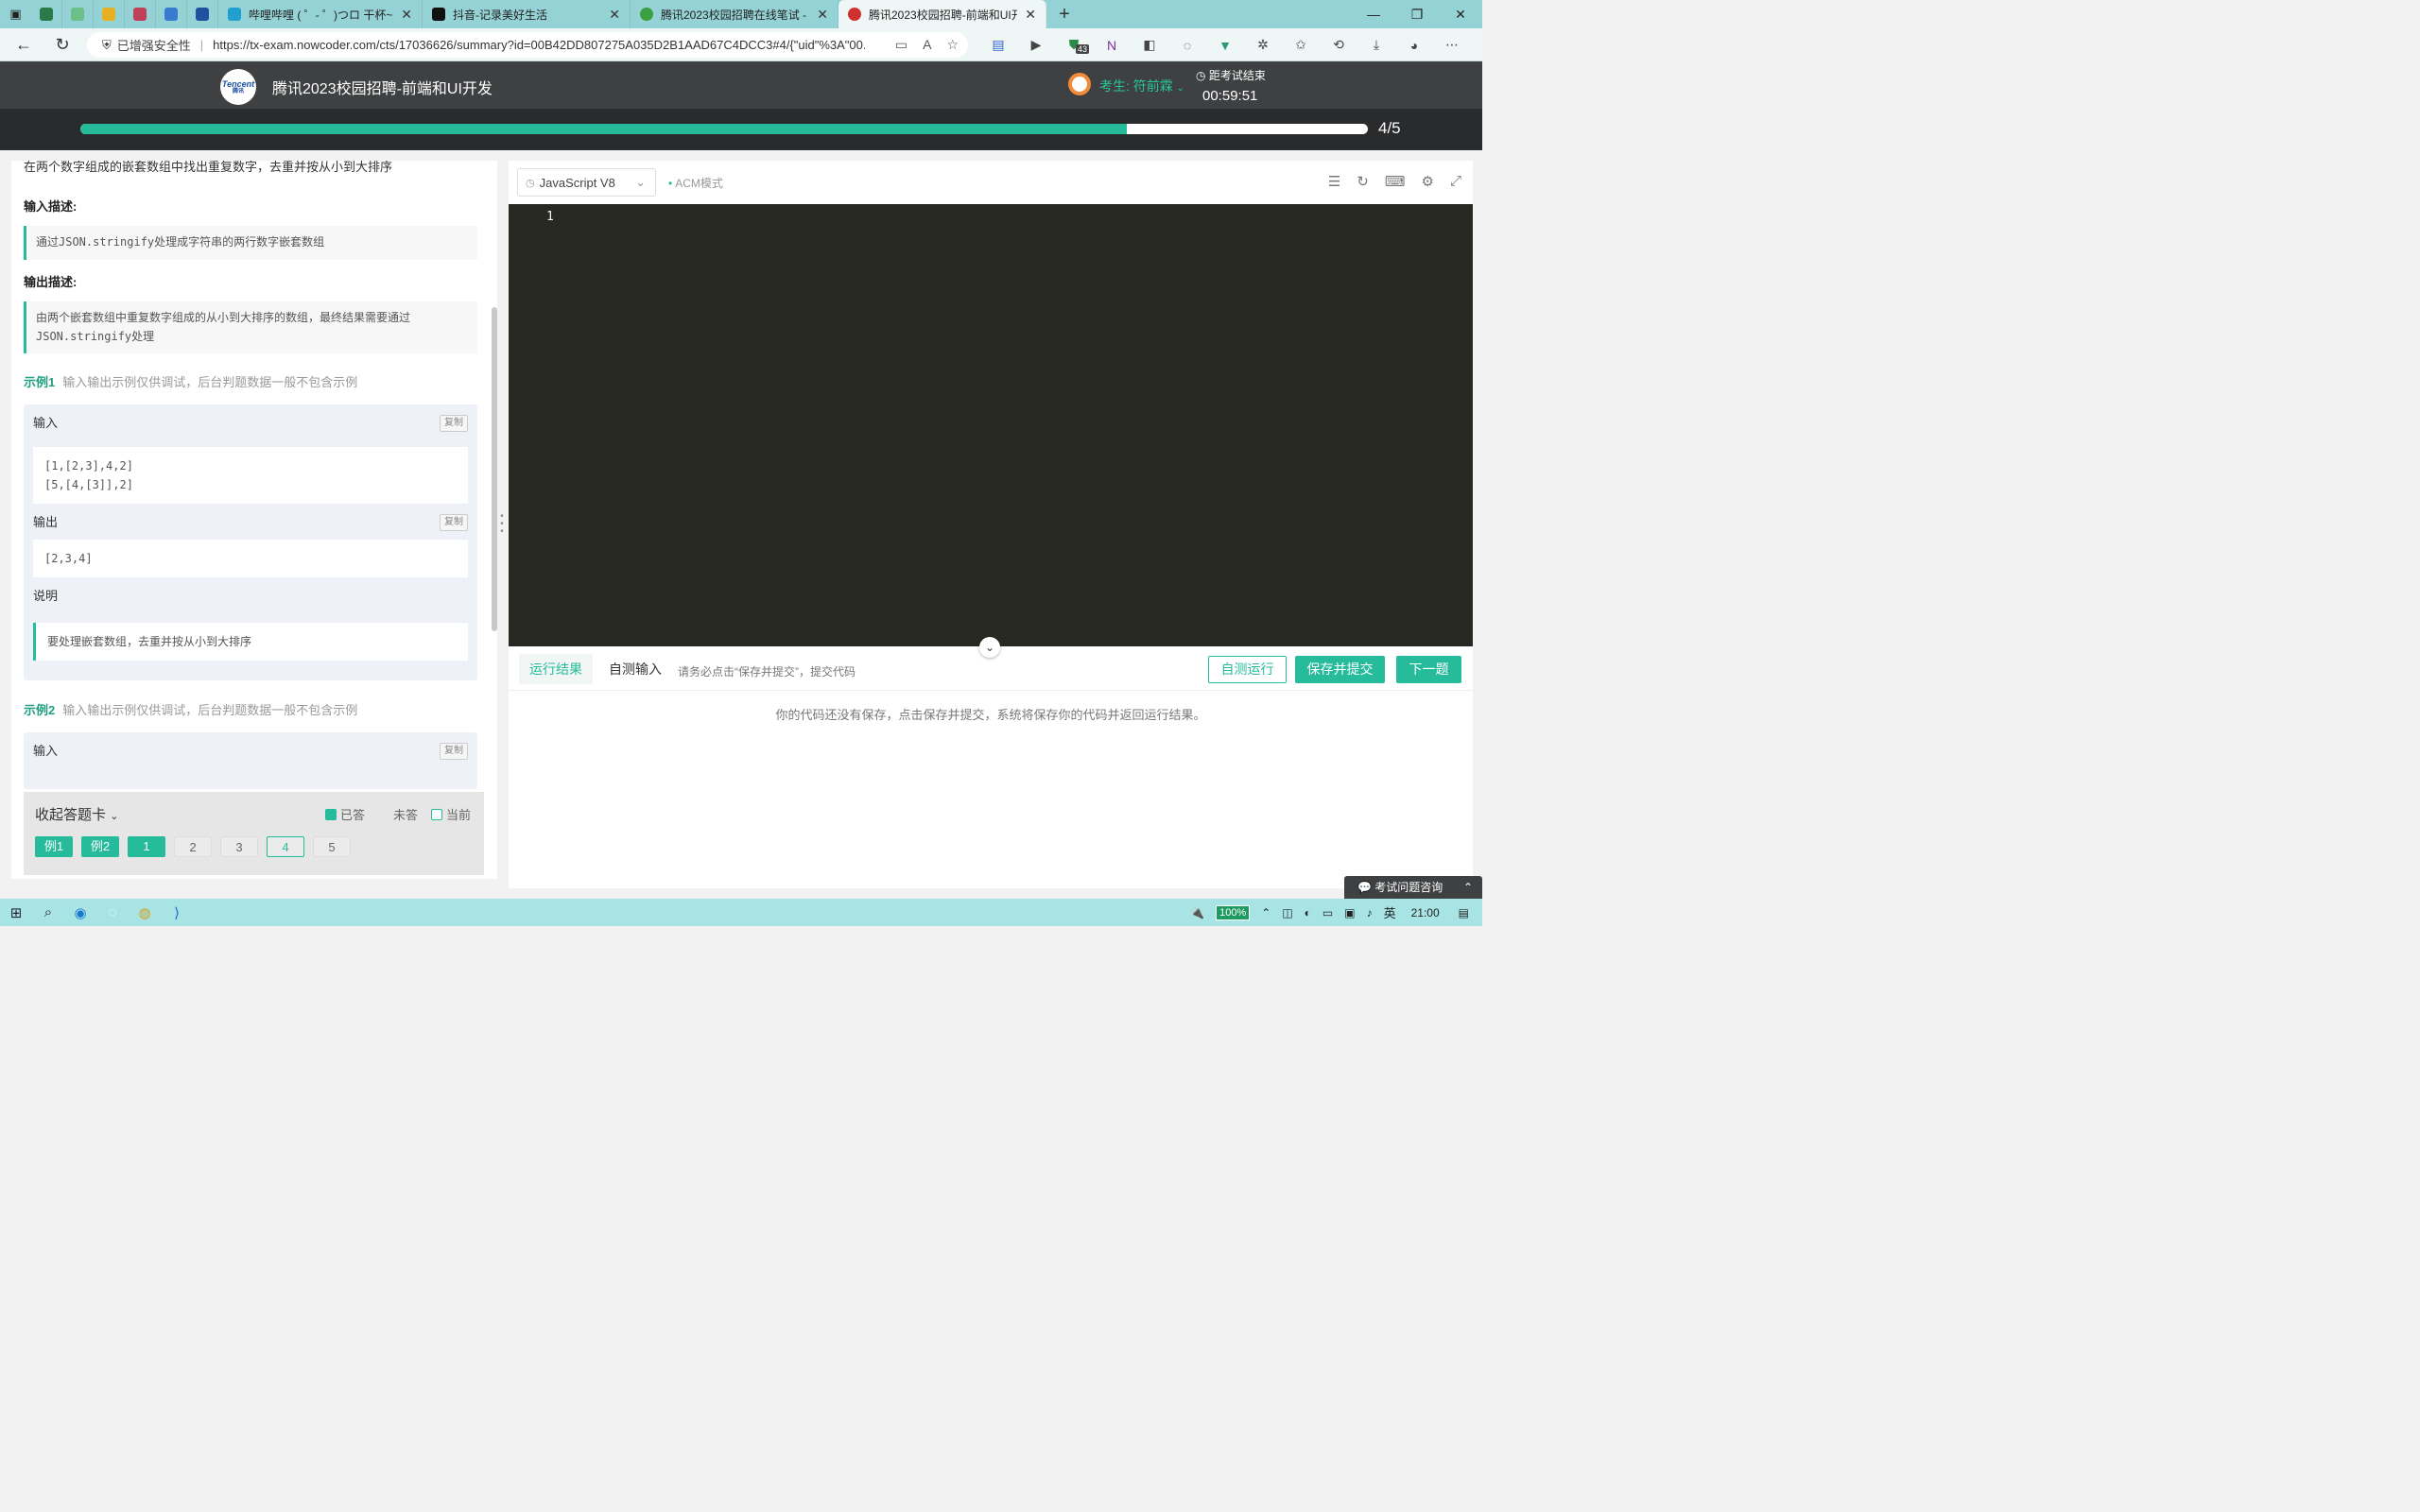 Image resolution: width=2420 pixels, height=1512 pixels. I want to click on new-tab-icon: +, so click(1064, 15).